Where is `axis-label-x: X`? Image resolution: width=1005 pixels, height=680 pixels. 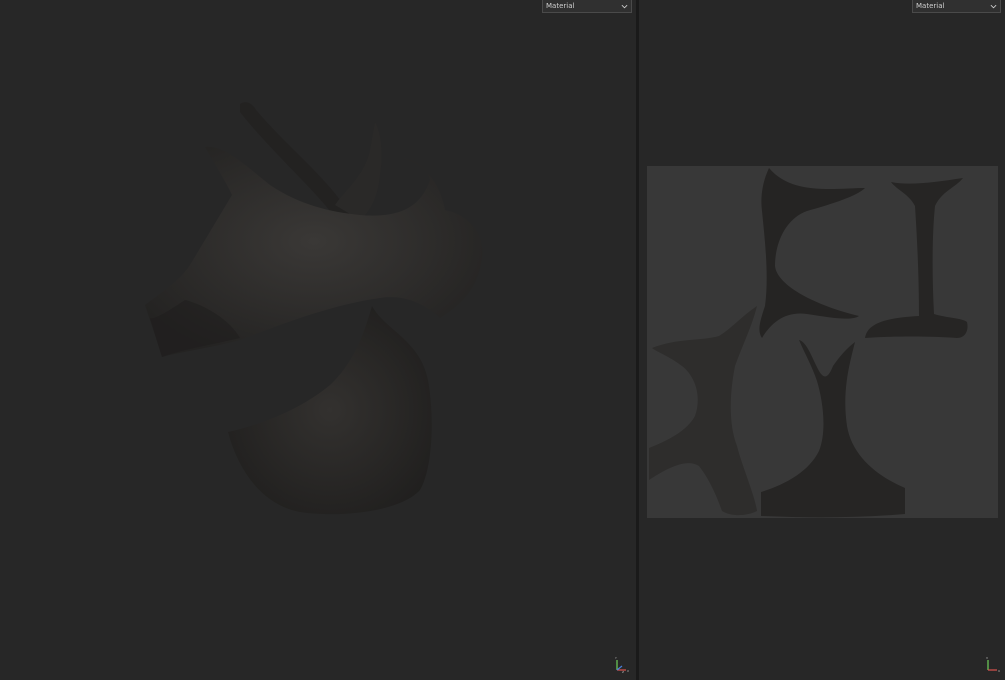 axis-label-x: X is located at coordinates (628, 671).